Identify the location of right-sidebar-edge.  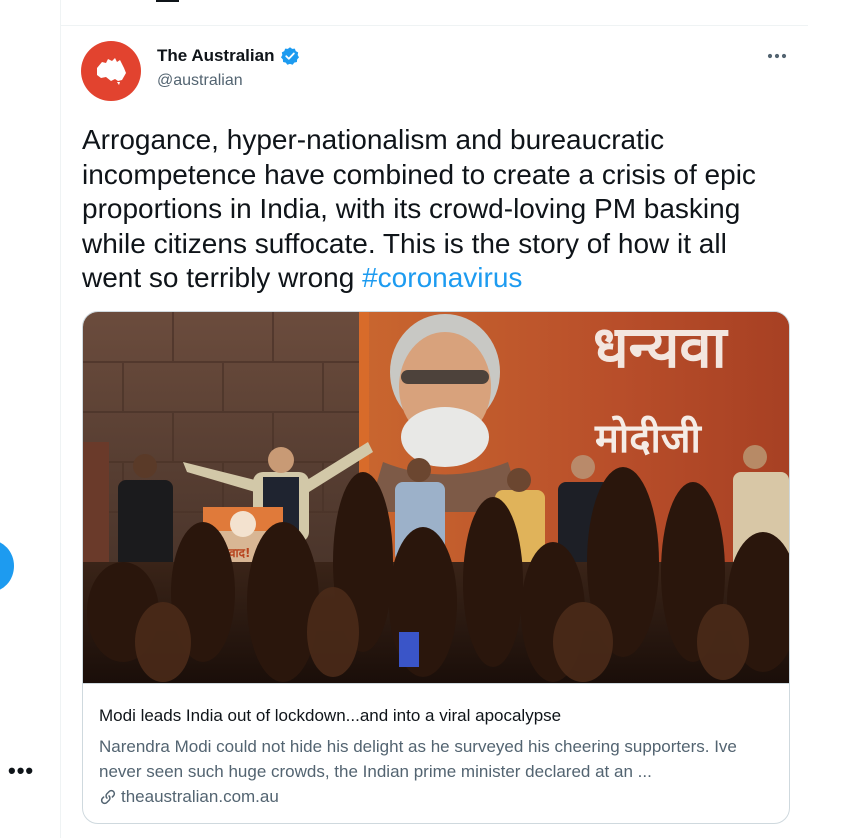
(829, 419).